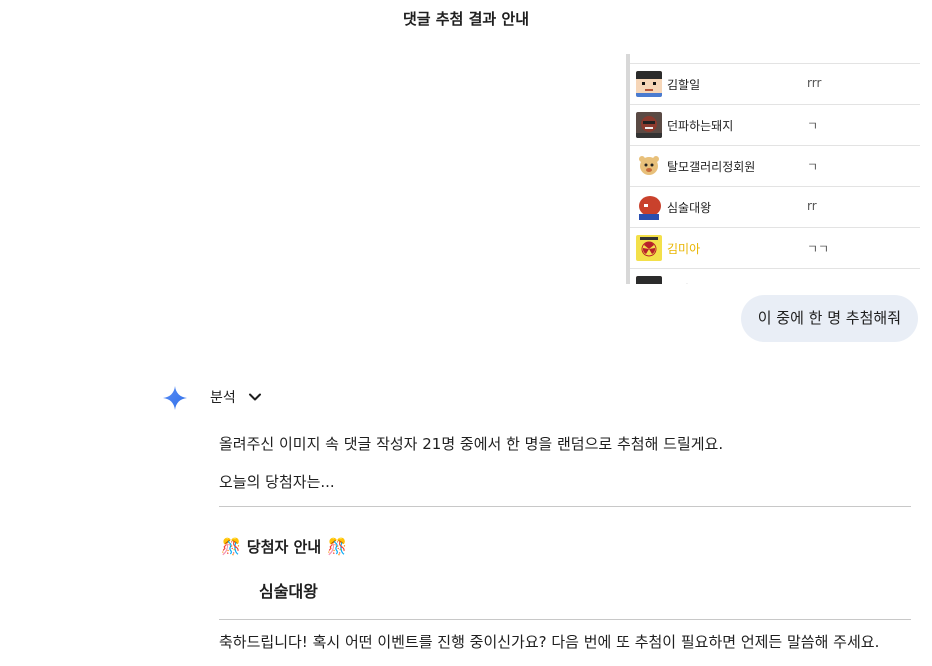 This screenshot has width=932, height=666. I want to click on comment-nickname: 이긴, so click(678, 282).